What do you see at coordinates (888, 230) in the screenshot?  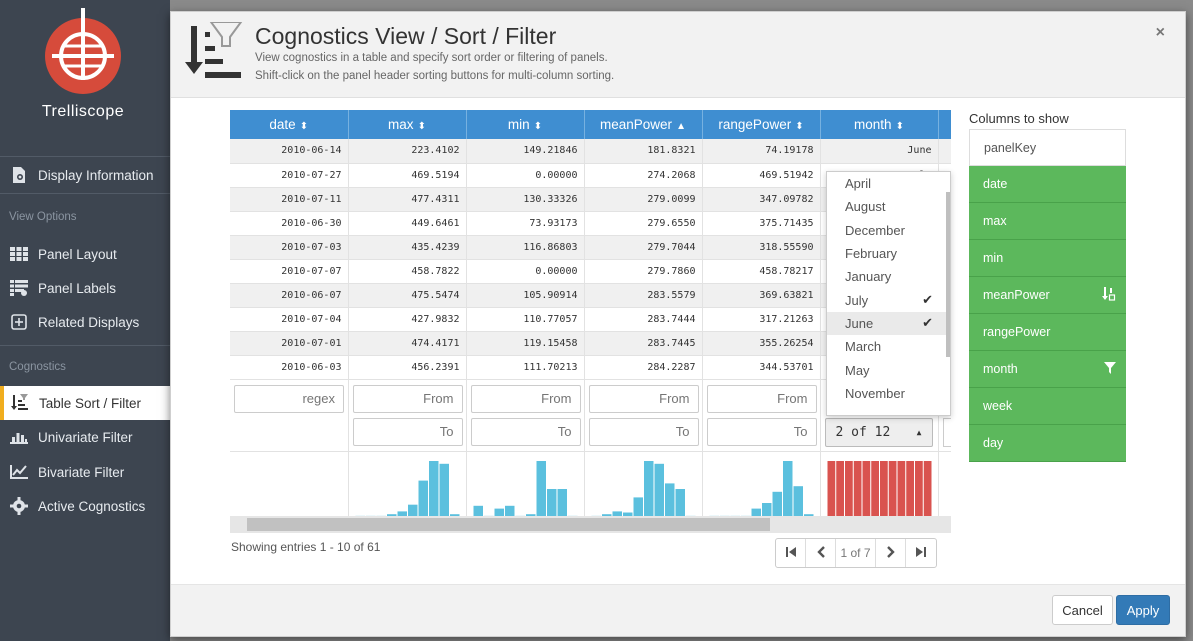 I see `month-option: December` at bounding box center [888, 230].